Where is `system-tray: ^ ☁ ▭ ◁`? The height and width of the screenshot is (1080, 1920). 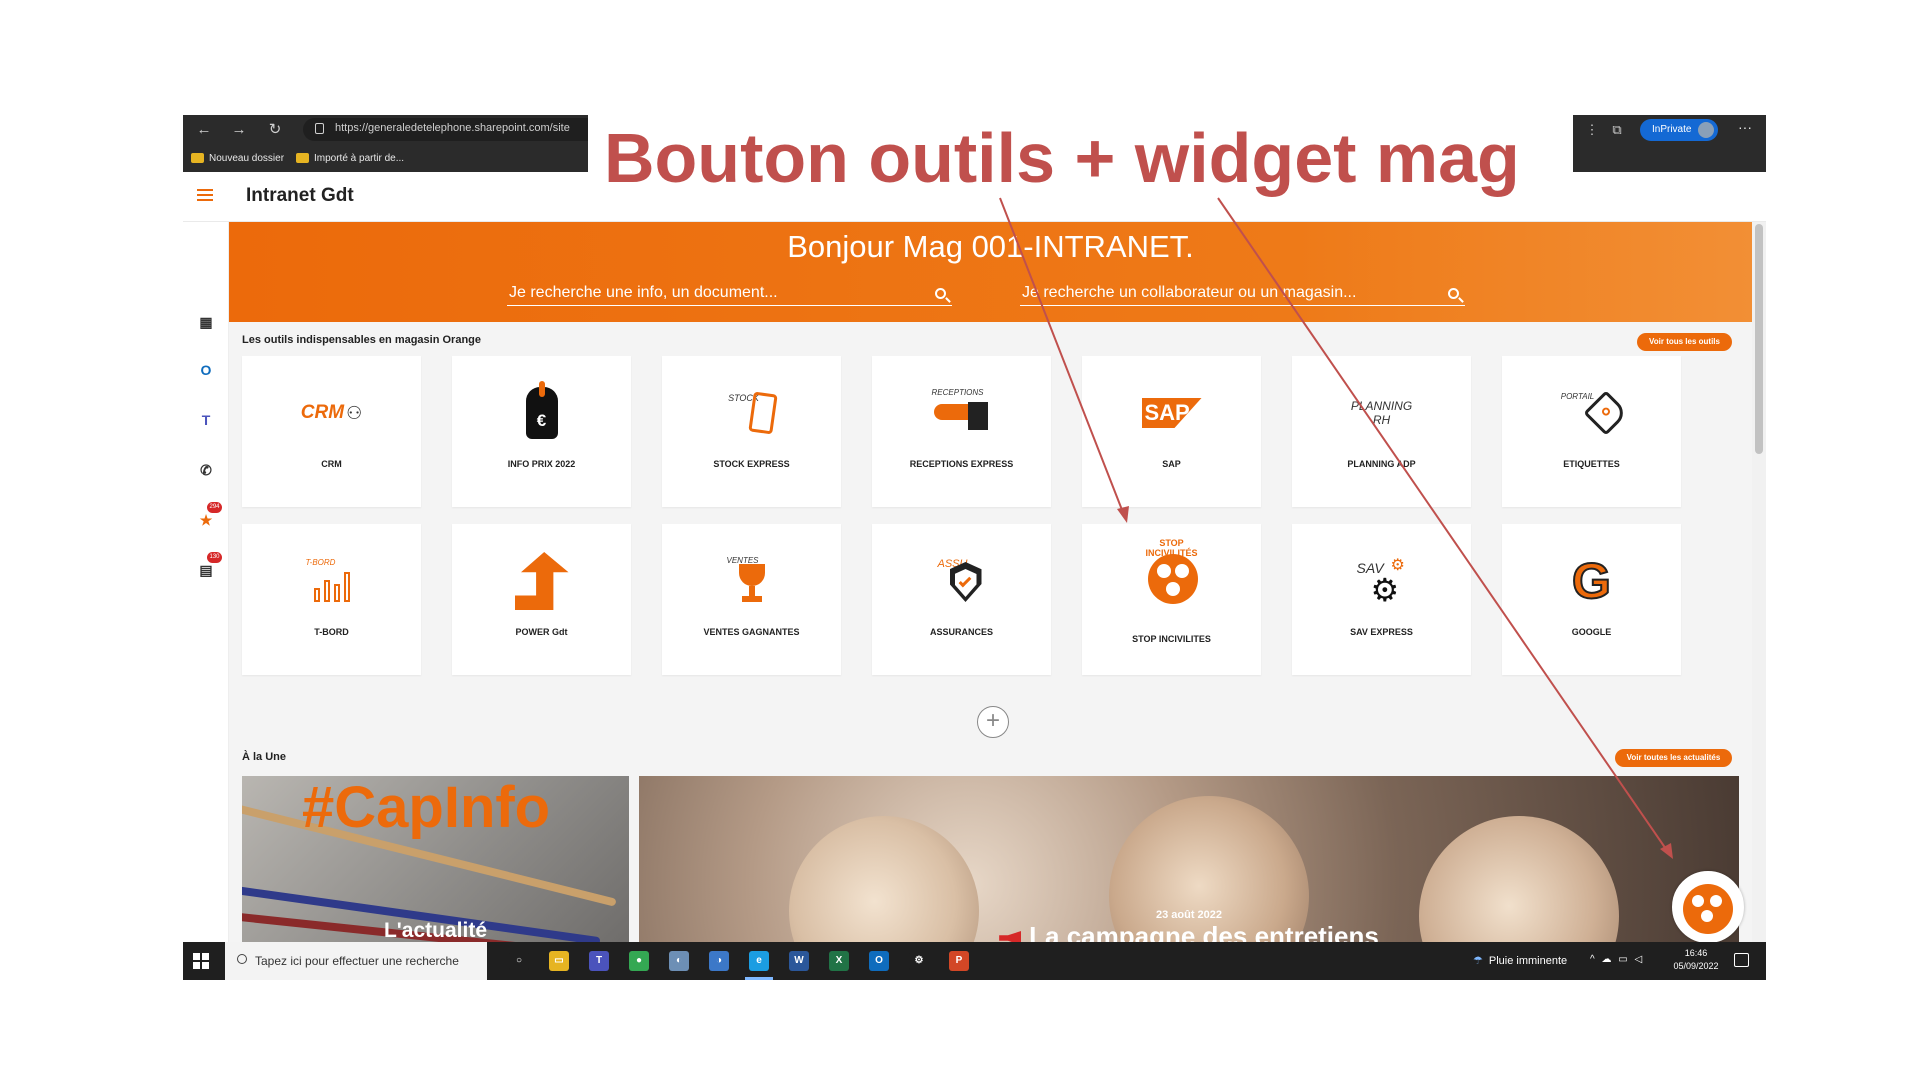 system-tray: ^ ☁ ▭ ◁ is located at coordinates (1617, 959).